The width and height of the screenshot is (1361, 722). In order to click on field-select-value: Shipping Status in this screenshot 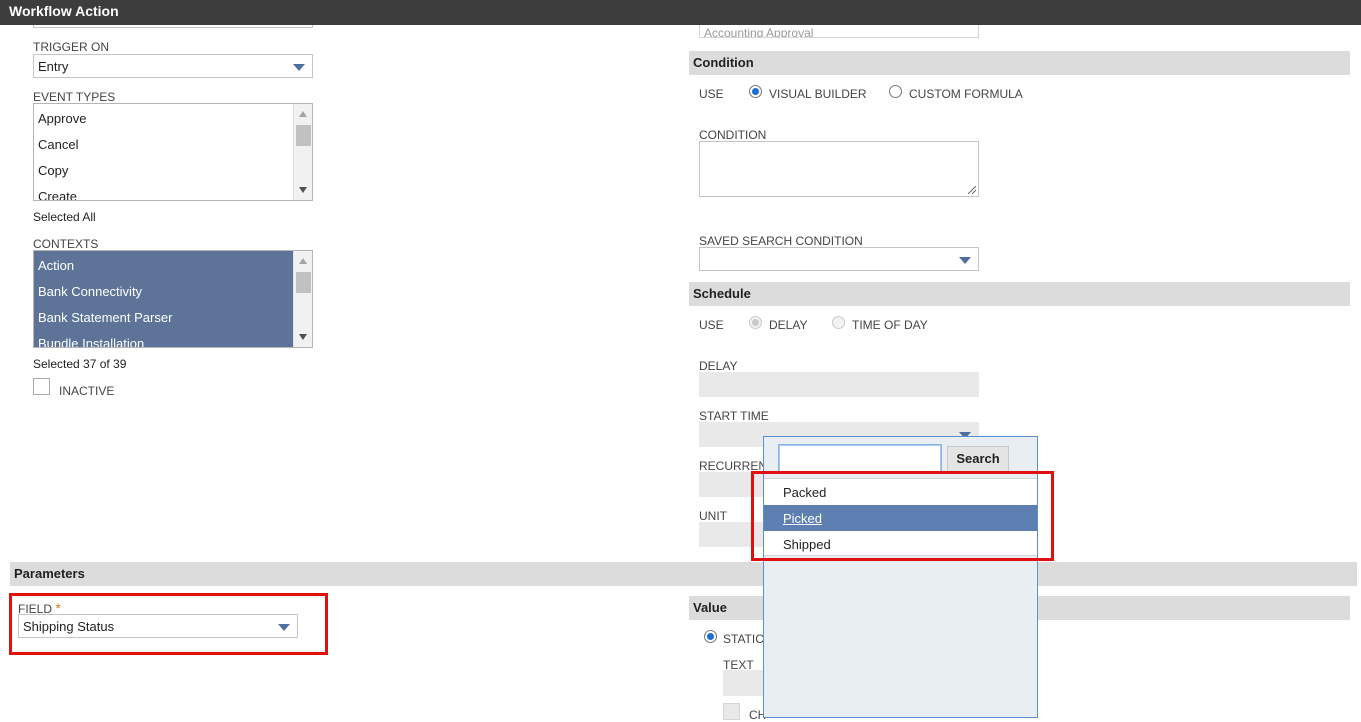, I will do `click(69, 626)`.